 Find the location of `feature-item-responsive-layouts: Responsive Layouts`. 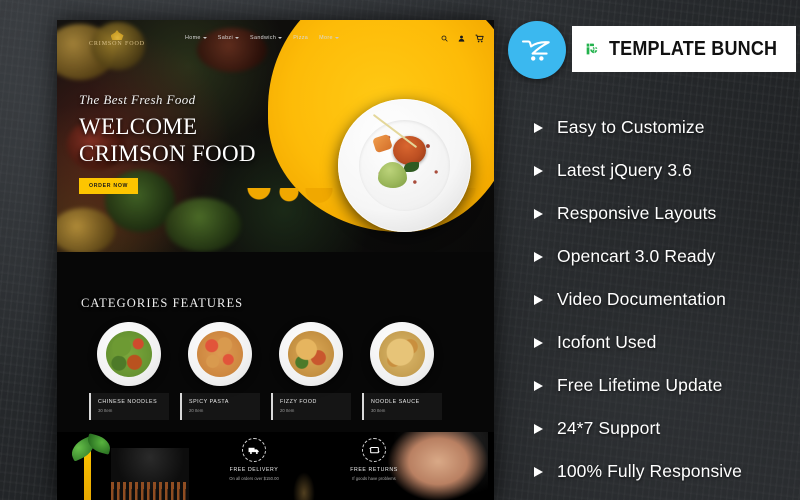

feature-item-responsive-layouts: Responsive Layouts is located at coordinates (667, 213).